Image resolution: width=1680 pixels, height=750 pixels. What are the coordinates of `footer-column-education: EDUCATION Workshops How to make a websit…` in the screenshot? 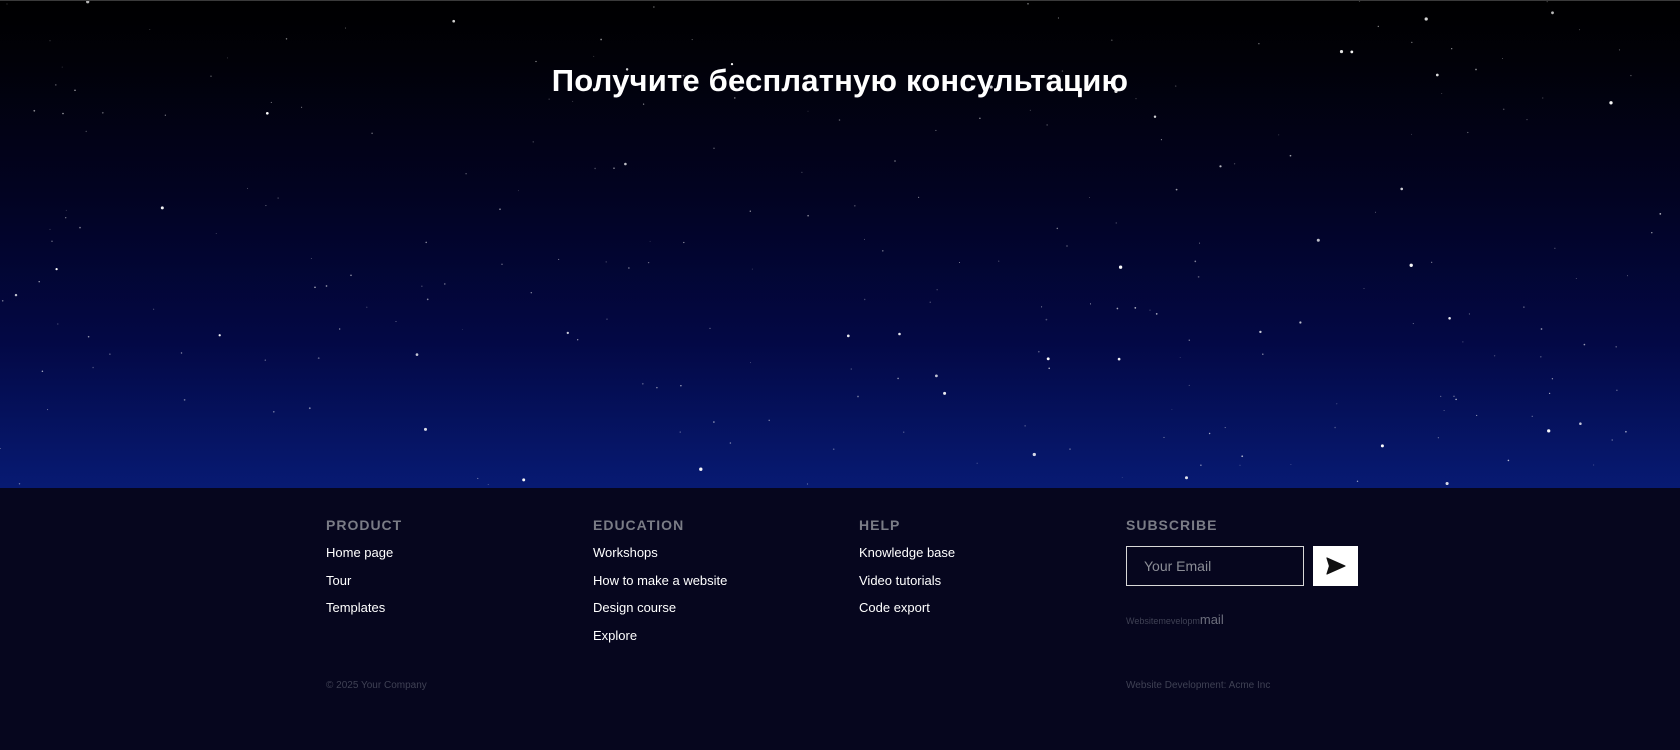 It's located at (660, 585).